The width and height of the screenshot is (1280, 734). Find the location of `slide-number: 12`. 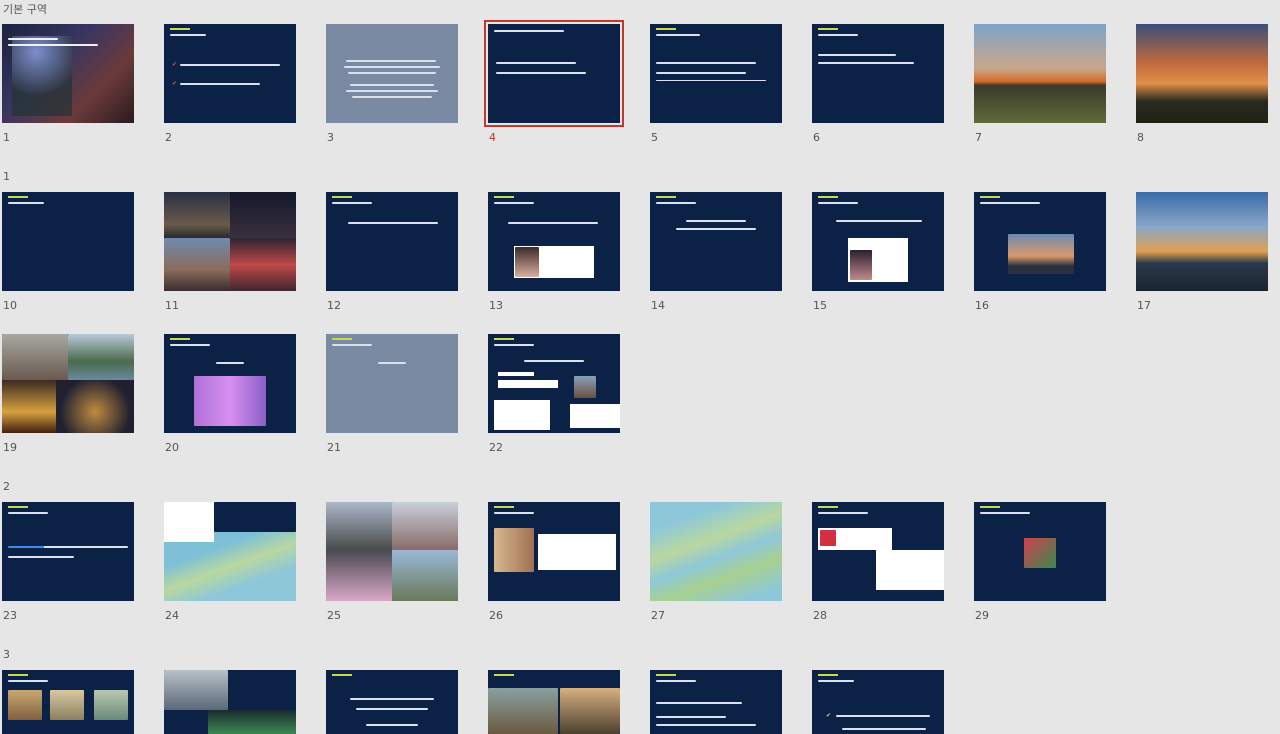

slide-number: 12 is located at coordinates (334, 305).